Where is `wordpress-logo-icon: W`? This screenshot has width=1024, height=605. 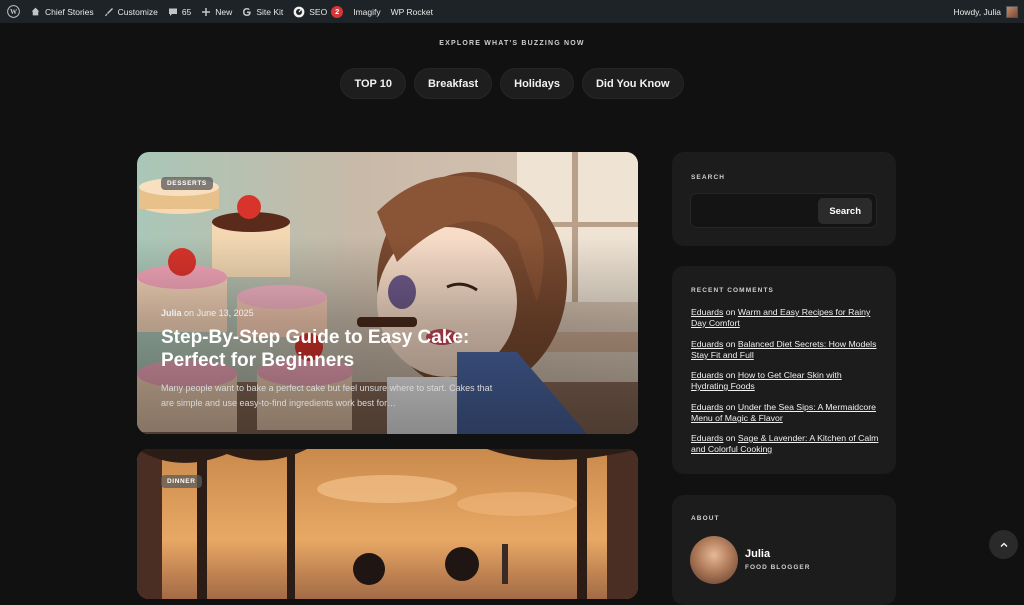 wordpress-logo-icon: W is located at coordinates (13, 11).